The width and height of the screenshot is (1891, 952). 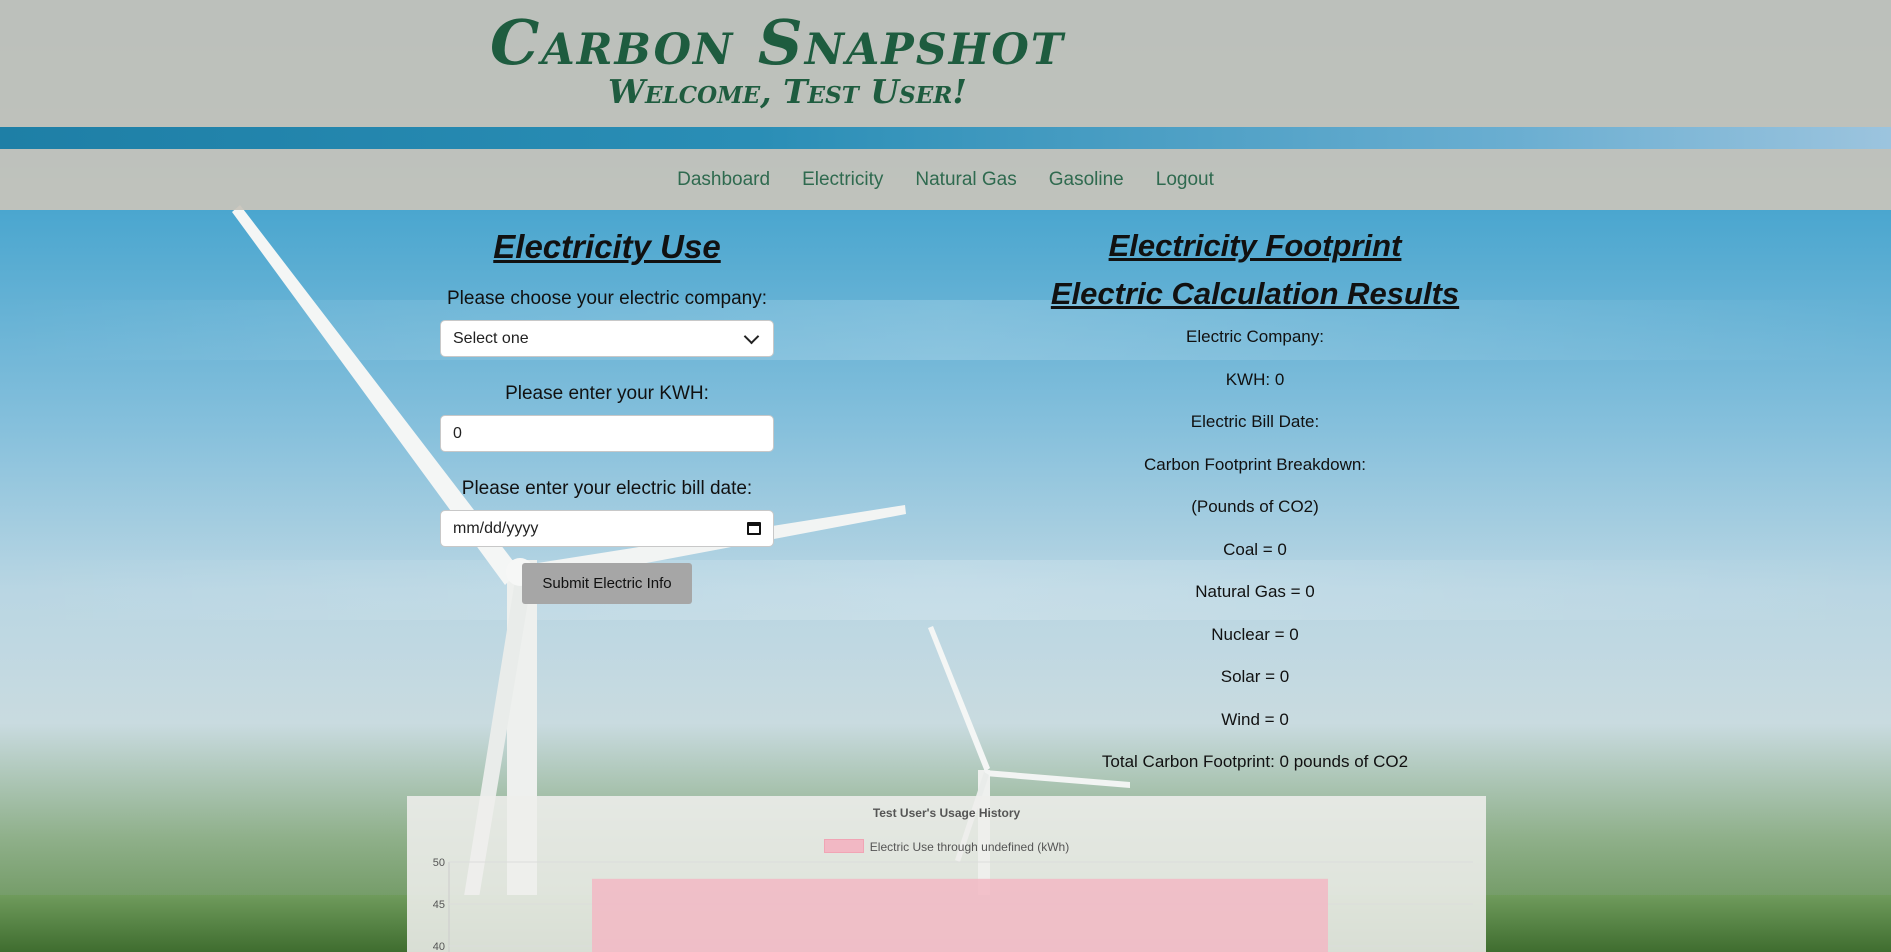 I want to click on result-solar: Solar = 0, so click(x=1255, y=676).